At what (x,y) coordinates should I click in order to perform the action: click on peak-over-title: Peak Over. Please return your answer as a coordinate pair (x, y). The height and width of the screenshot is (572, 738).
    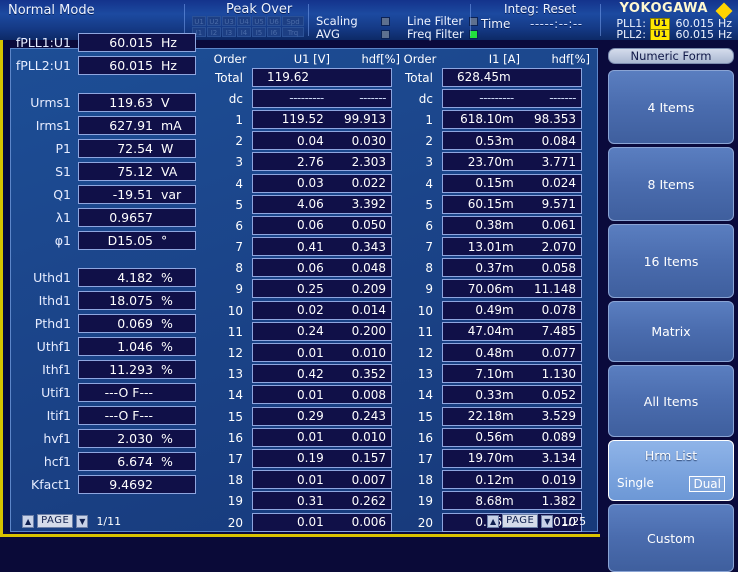
    Looking at the image, I should click on (259, 9).